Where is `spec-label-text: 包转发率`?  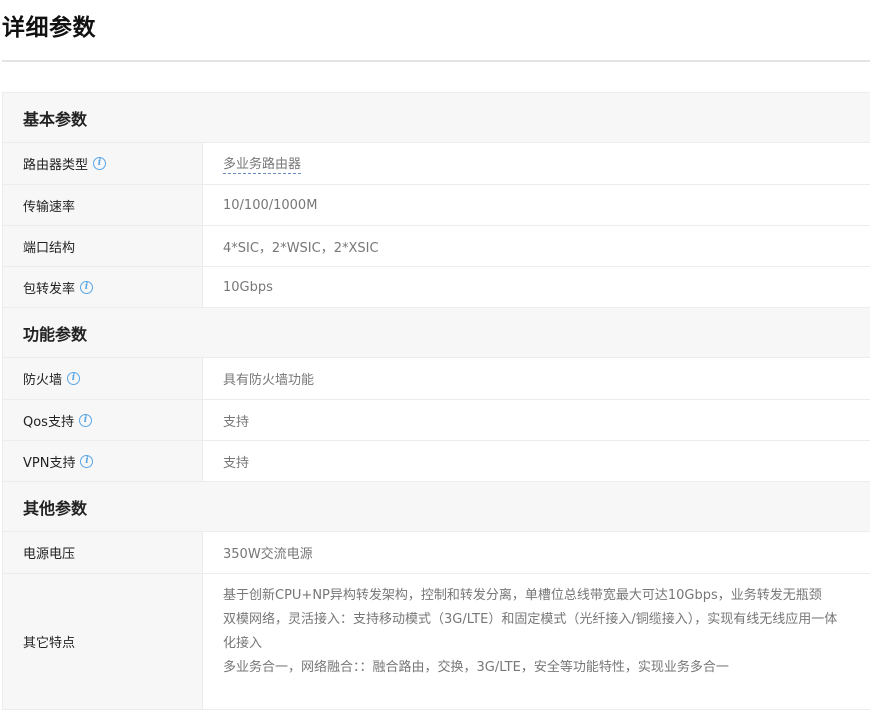 spec-label-text: 包转发率 is located at coordinates (49, 289).